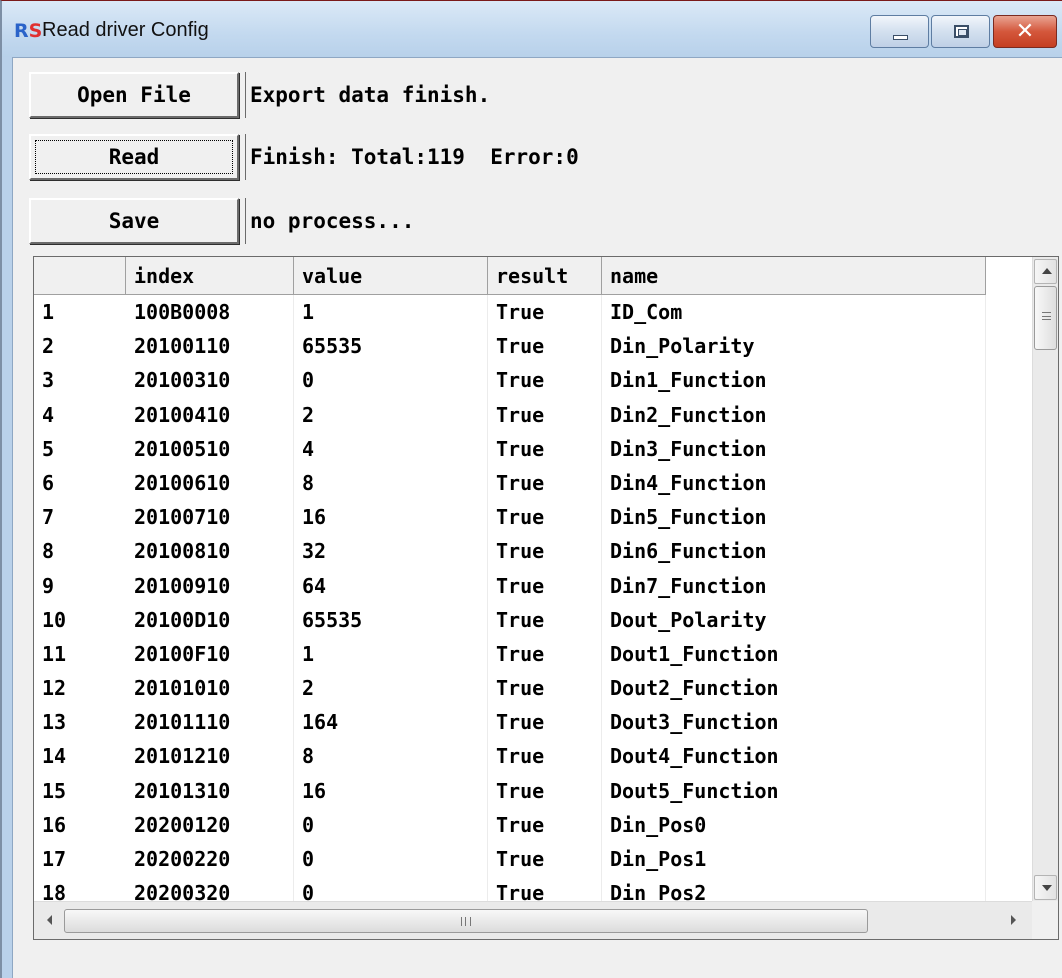 This screenshot has width=1062, height=978. Describe the element at coordinates (899, 31) in the screenshot. I see `minimize-button` at that location.